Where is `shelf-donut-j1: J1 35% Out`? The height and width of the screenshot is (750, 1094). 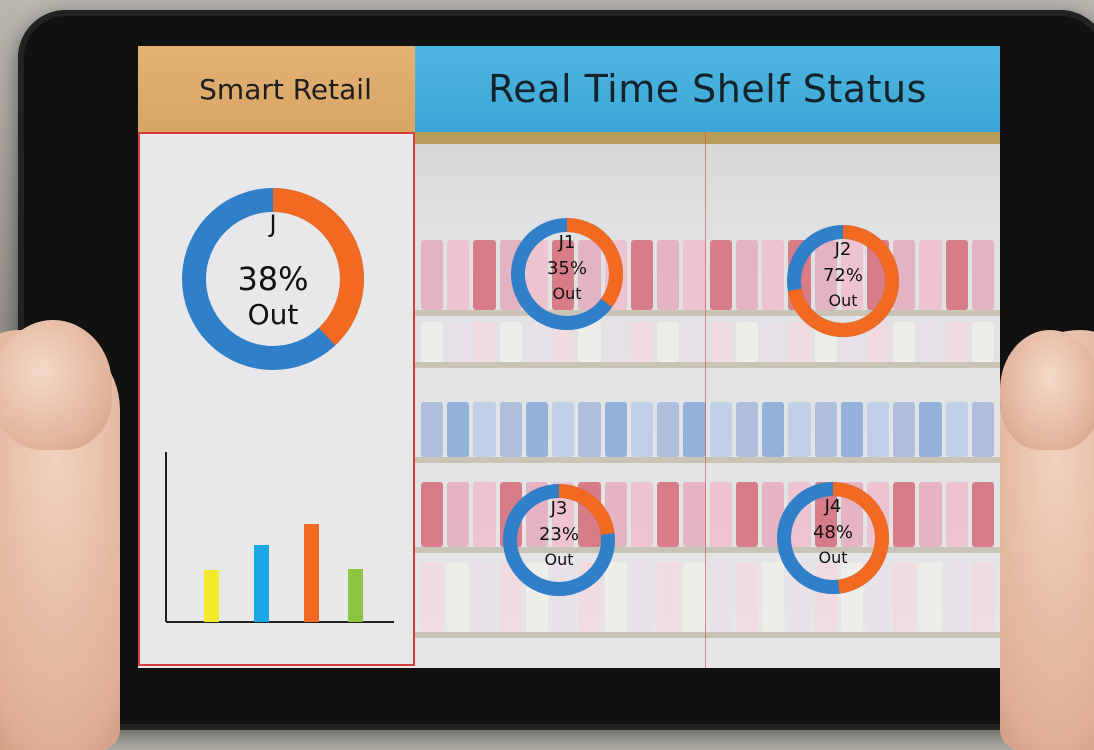 shelf-donut-j1: J1 35% Out is located at coordinates (567, 274).